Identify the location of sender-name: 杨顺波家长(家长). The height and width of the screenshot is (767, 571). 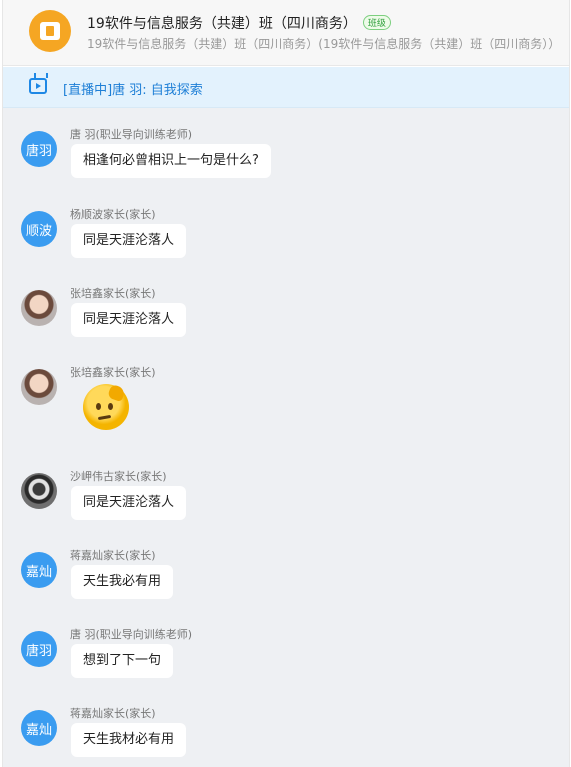
(113, 214).